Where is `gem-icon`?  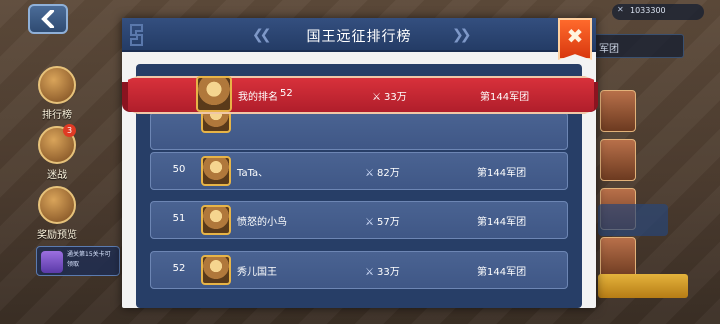 gem-icon is located at coordinates (52, 262).